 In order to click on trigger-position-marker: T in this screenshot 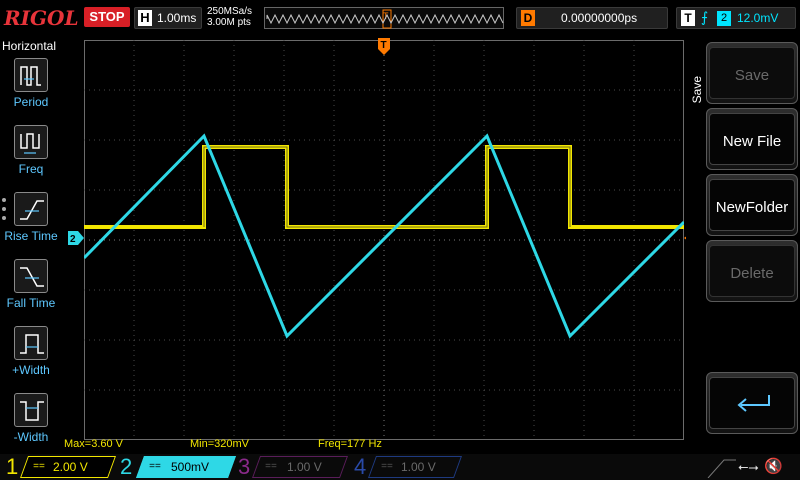, I will do `click(384, 49)`.